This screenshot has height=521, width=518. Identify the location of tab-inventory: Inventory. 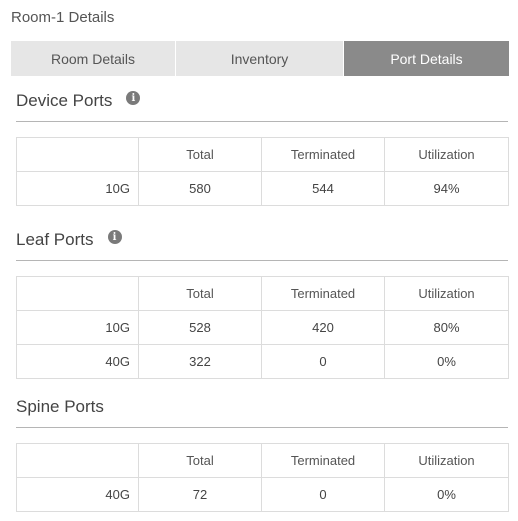
(260, 58).